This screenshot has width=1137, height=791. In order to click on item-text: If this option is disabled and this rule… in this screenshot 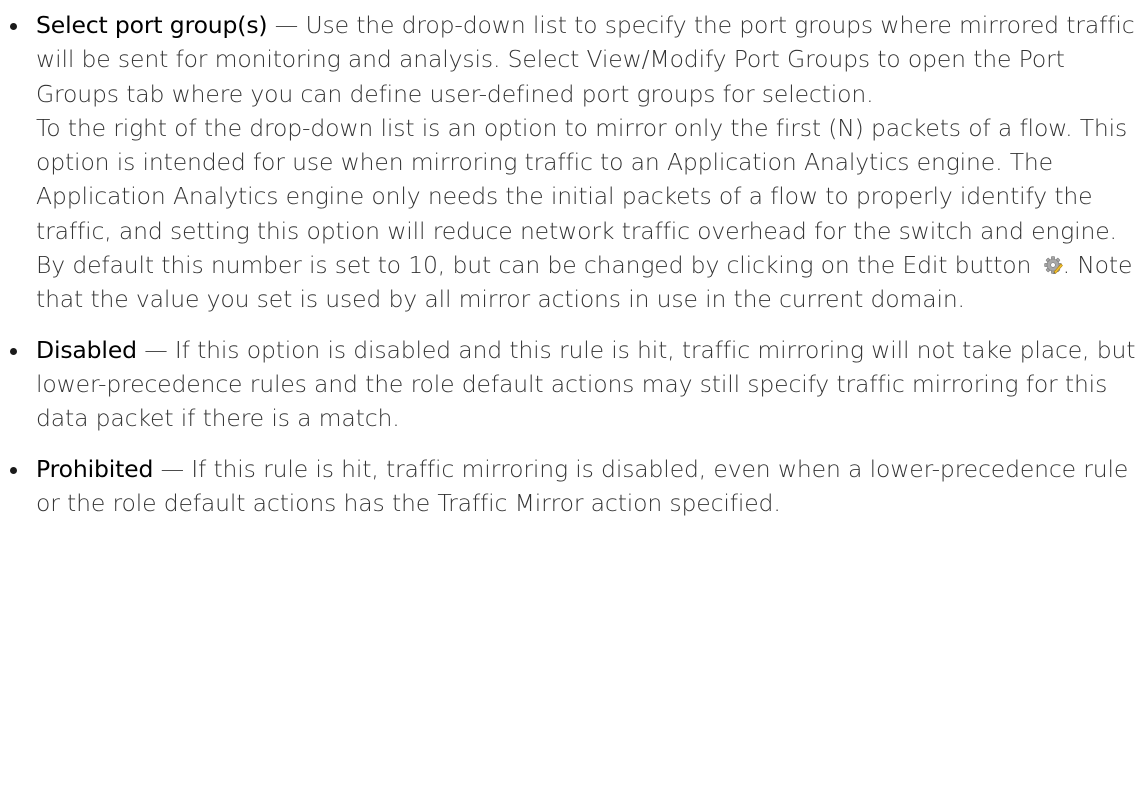, I will do `click(586, 384)`.